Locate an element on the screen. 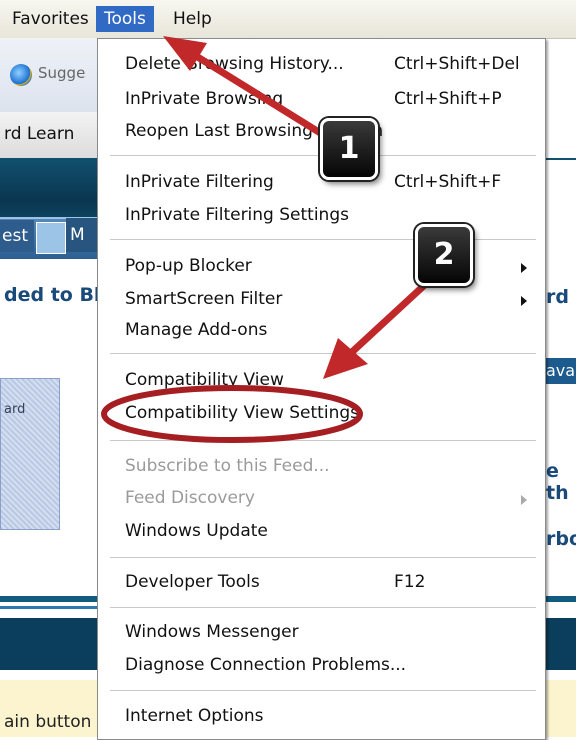  internet-explorer-icon is located at coordinates (21, 75).